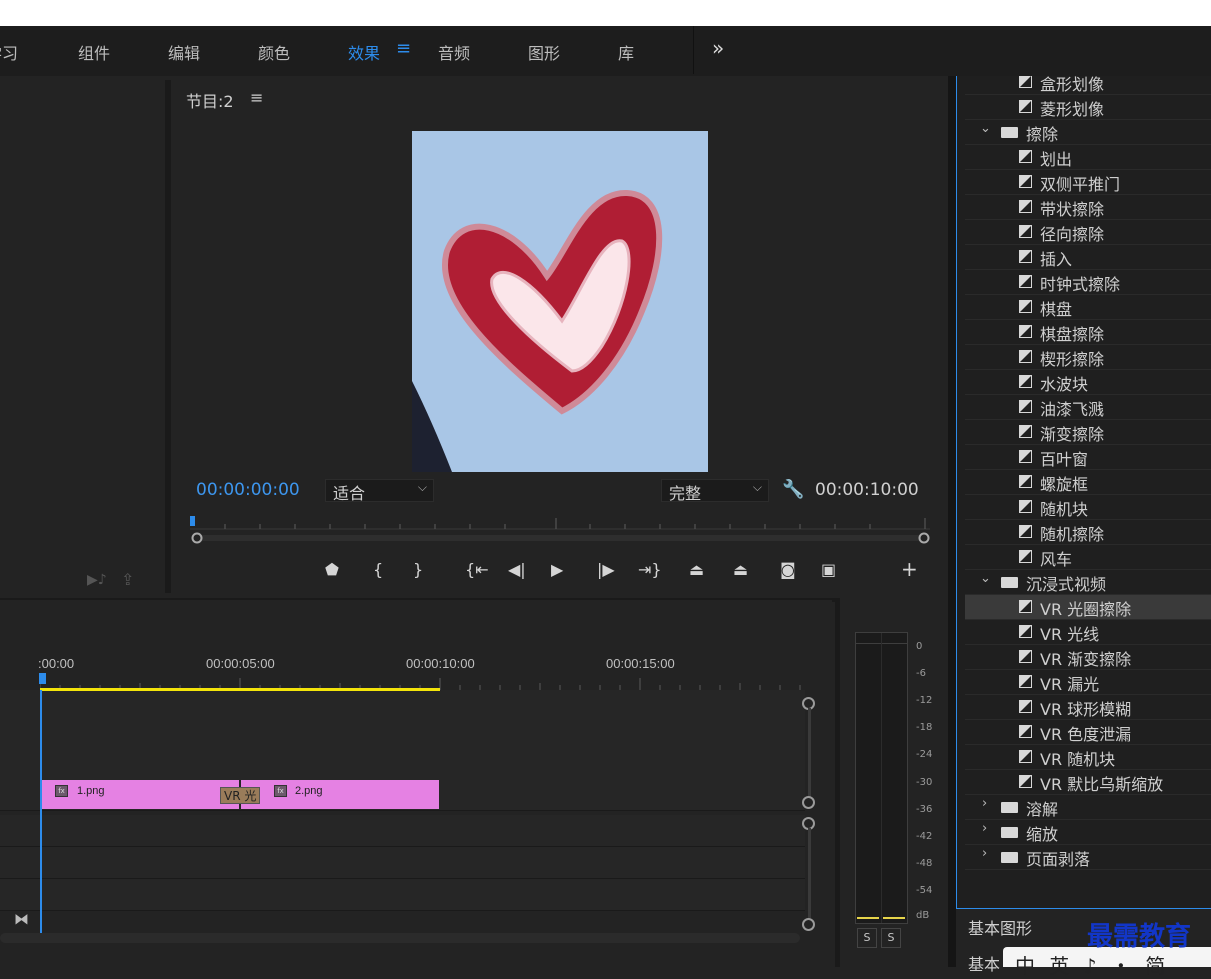 This screenshot has height=979, width=1211. I want to click on step-back-icon: ◀|, so click(517, 569).